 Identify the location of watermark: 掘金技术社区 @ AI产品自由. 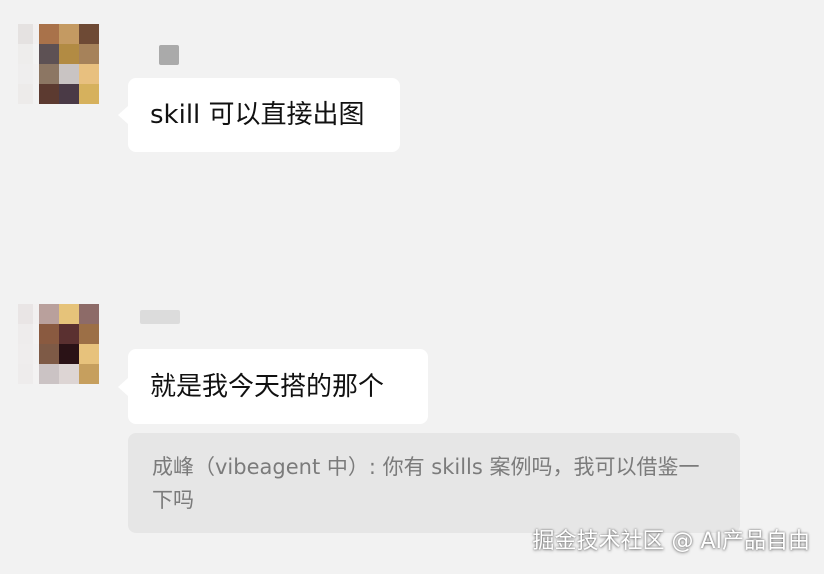
(671, 541).